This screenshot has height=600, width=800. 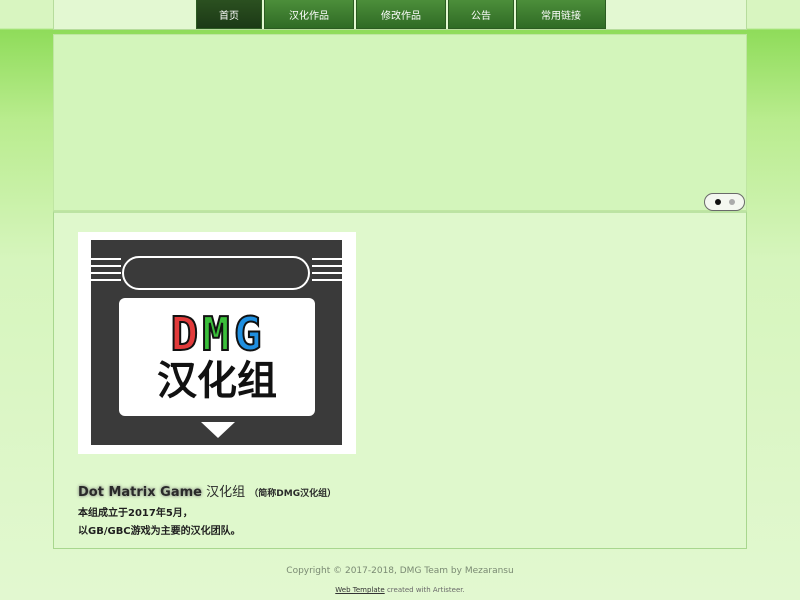 I want to click on arrow-down-icon, so click(x=218, y=430).